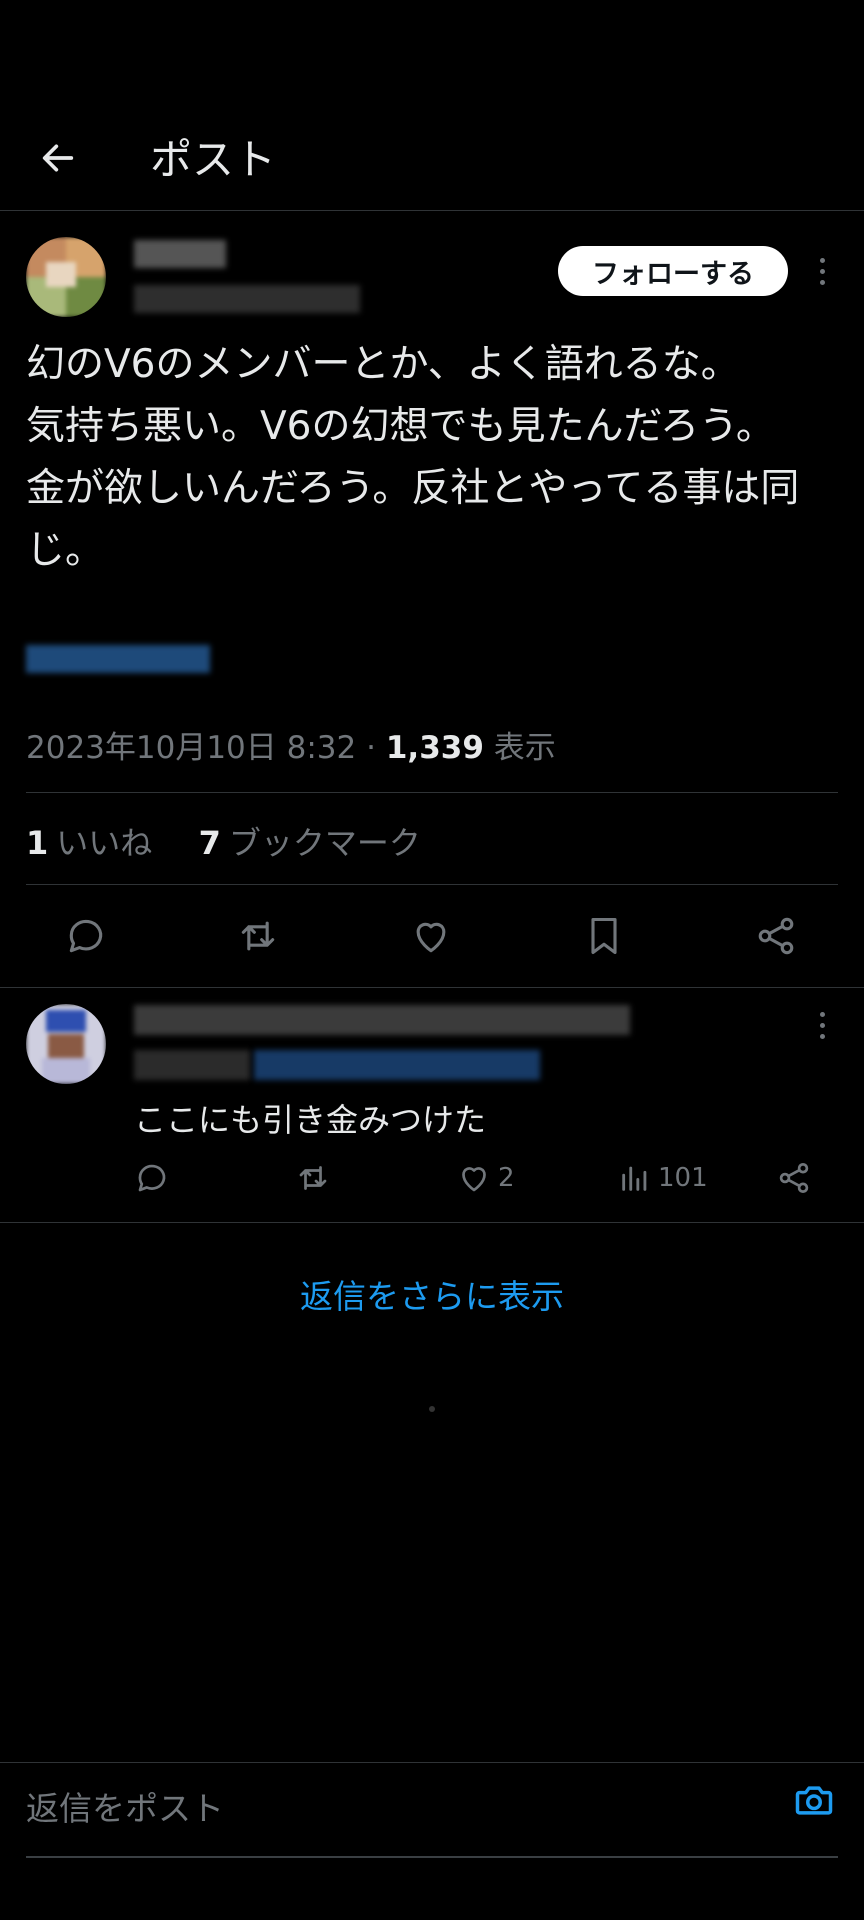  I want to click on views-label: 表示, so click(524, 748).